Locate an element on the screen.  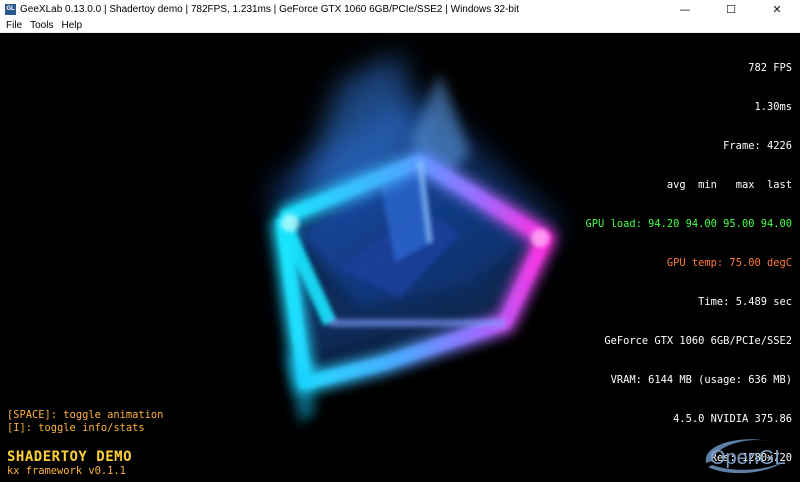
menu-help: Help is located at coordinates (71, 25).